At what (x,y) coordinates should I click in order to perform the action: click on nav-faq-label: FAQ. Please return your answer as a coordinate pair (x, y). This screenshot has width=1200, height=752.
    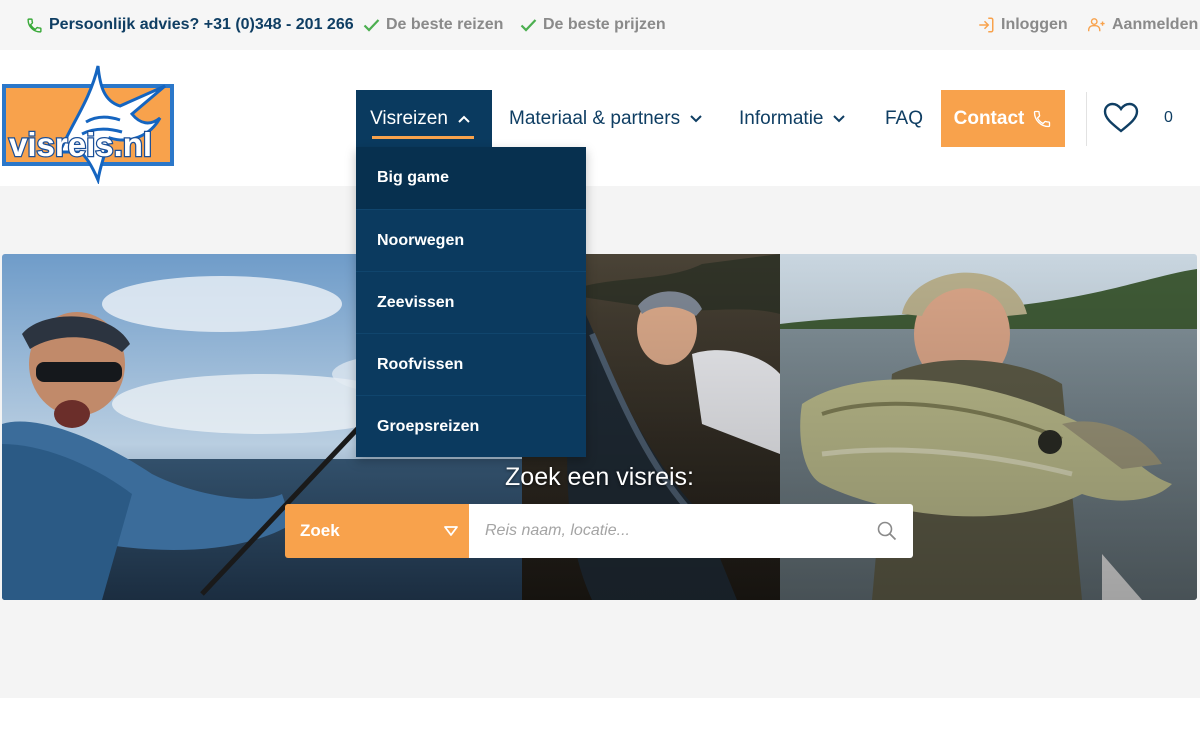
    Looking at the image, I should click on (904, 118).